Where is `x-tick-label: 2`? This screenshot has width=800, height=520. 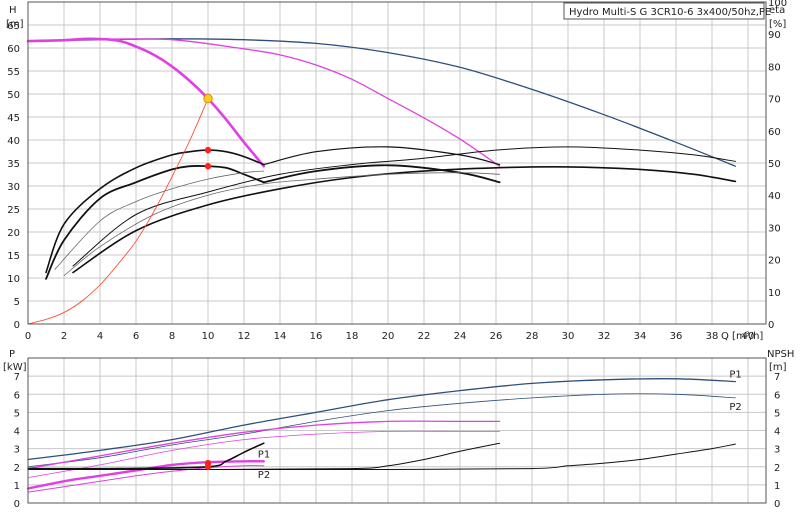
x-tick-label: 2 is located at coordinates (64, 336).